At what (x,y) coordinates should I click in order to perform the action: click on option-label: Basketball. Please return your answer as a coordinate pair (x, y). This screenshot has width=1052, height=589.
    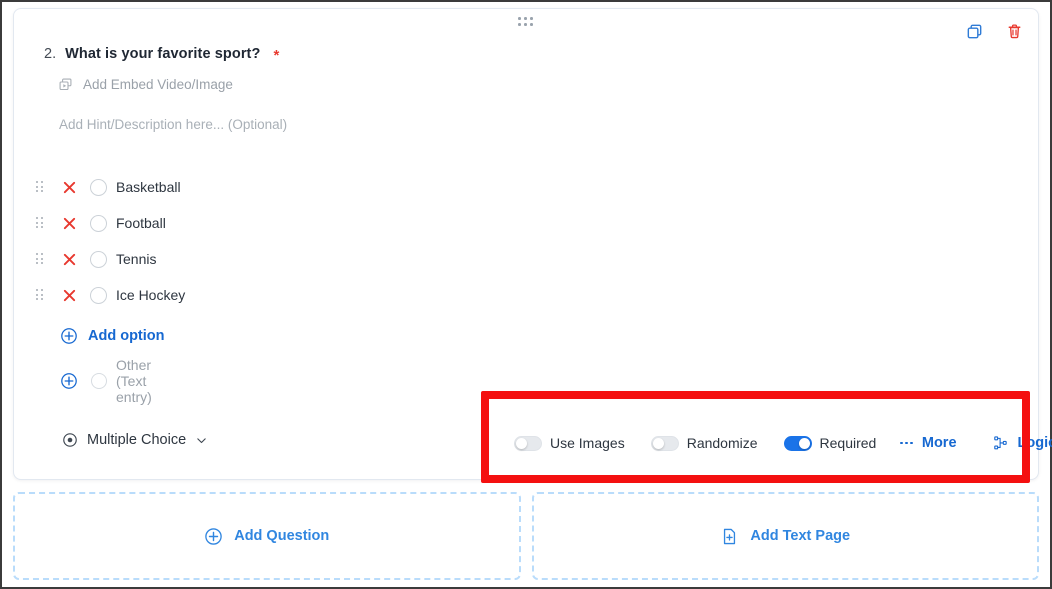
    Looking at the image, I should click on (148, 187).